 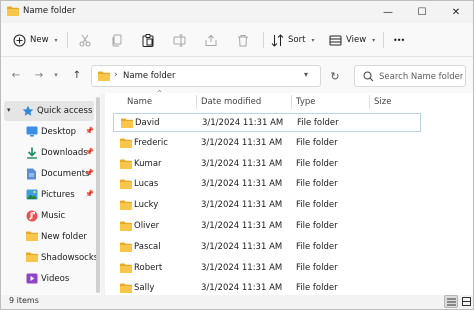 What do you see at coordinates (179, 40) in the screenshot?
I see `rename-button` at bounding box center [179, 40].